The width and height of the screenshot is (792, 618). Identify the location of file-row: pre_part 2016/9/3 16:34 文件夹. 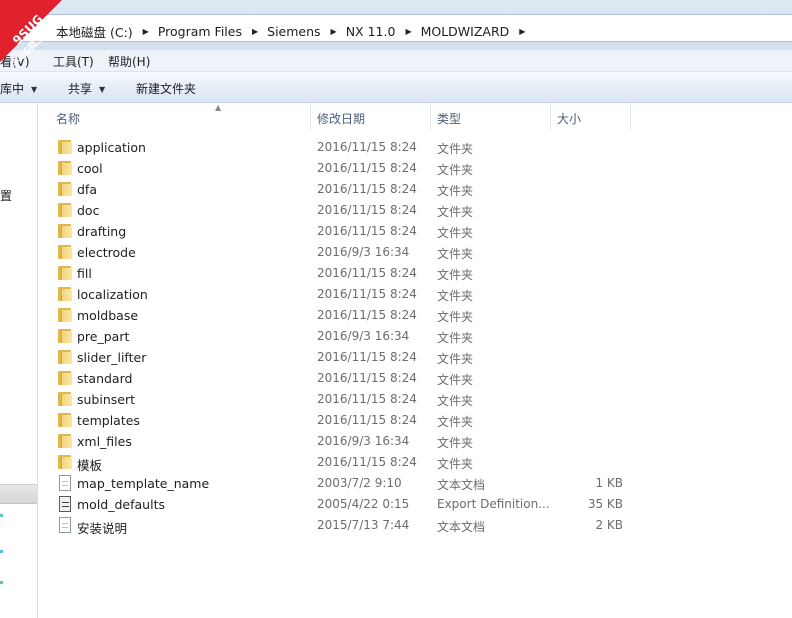
(415, 336).